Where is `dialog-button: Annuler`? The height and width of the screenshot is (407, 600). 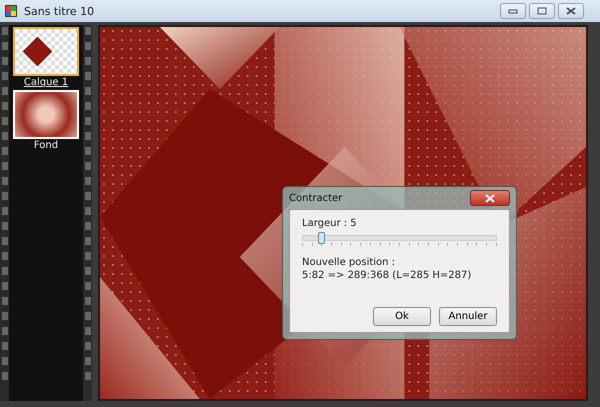
dialog-button: Annuler is located at coordinates (468, 316).